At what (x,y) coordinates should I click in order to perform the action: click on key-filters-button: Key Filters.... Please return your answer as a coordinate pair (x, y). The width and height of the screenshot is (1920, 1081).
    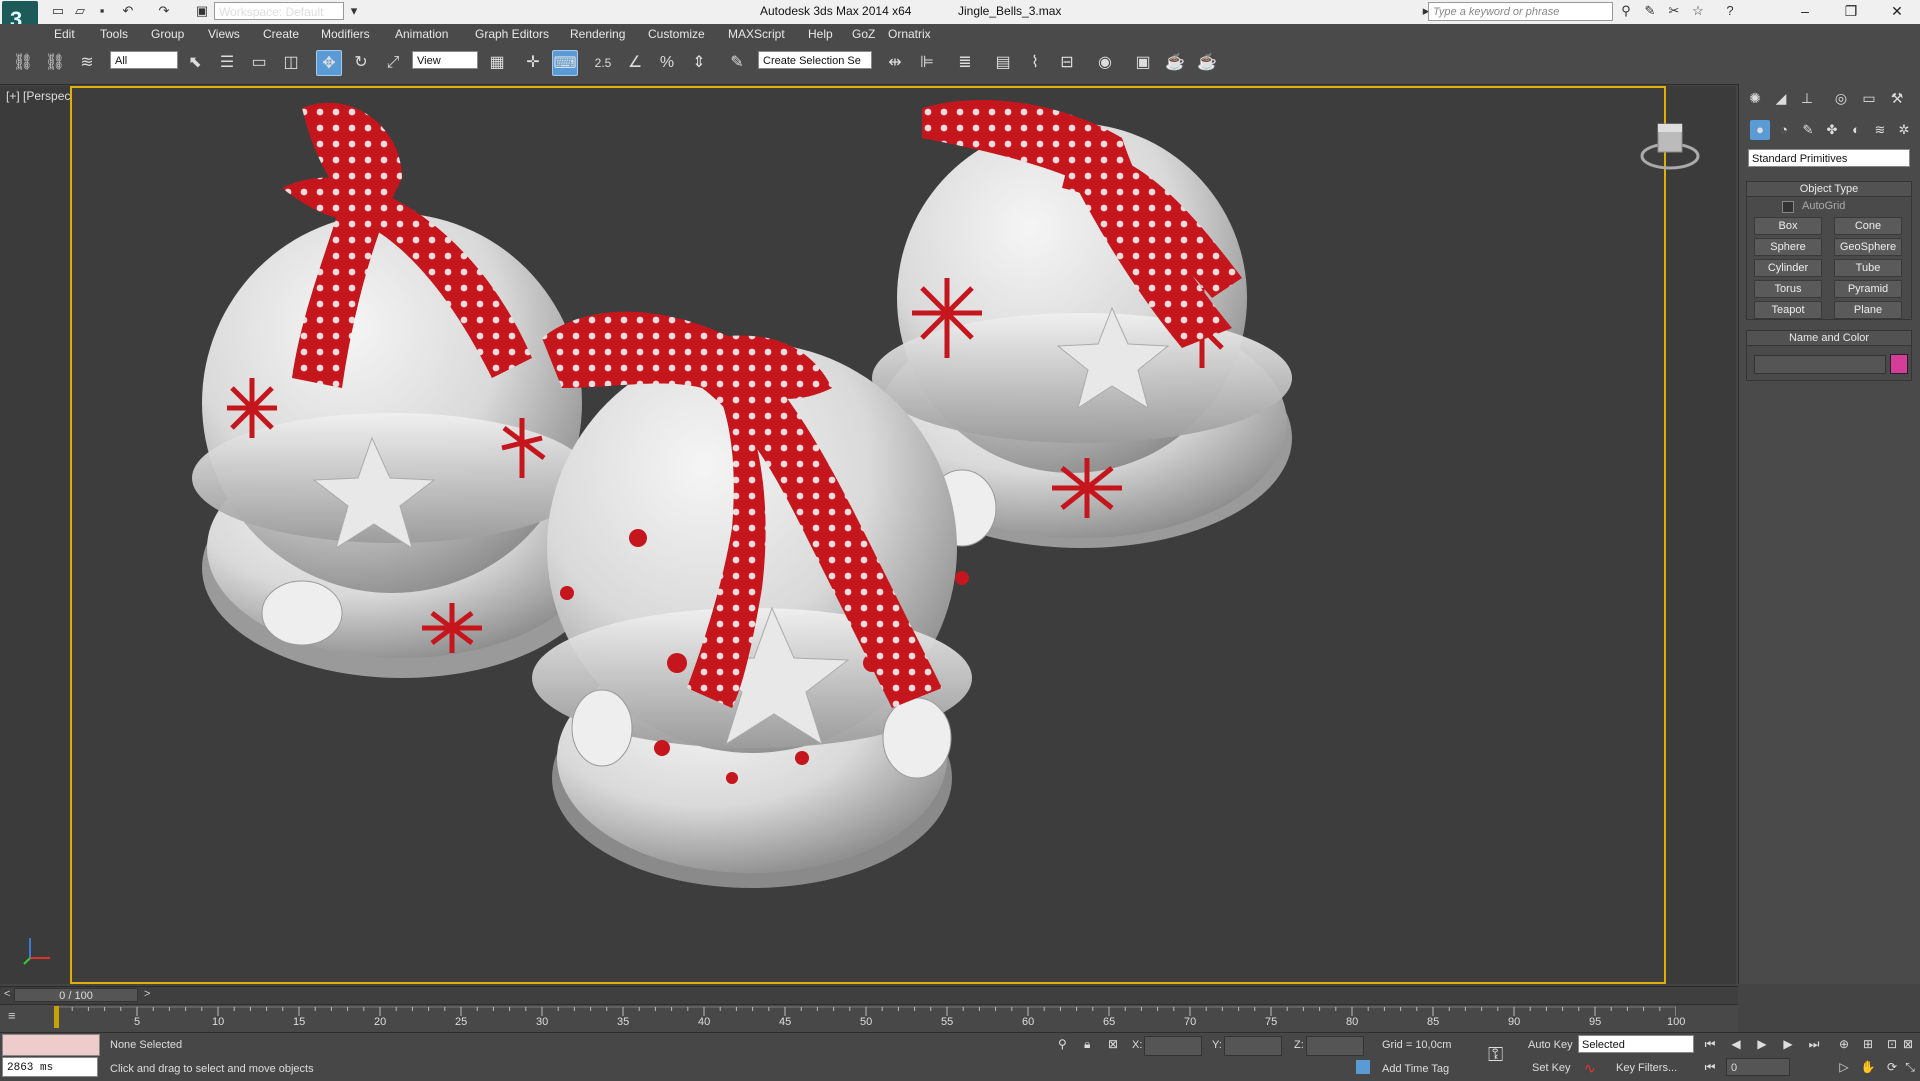
    Looking at the image, I should click on (1646, 1068).